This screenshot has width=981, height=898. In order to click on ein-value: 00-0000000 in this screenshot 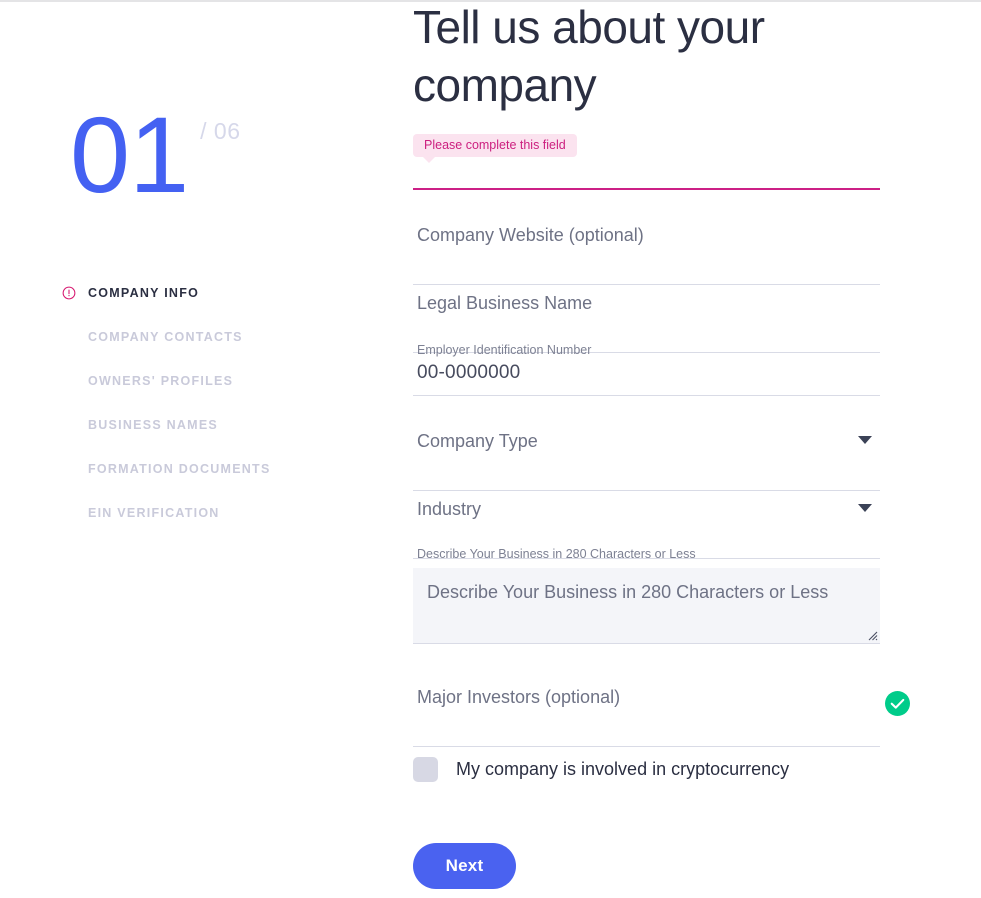, I will do `click(469, 372)`.